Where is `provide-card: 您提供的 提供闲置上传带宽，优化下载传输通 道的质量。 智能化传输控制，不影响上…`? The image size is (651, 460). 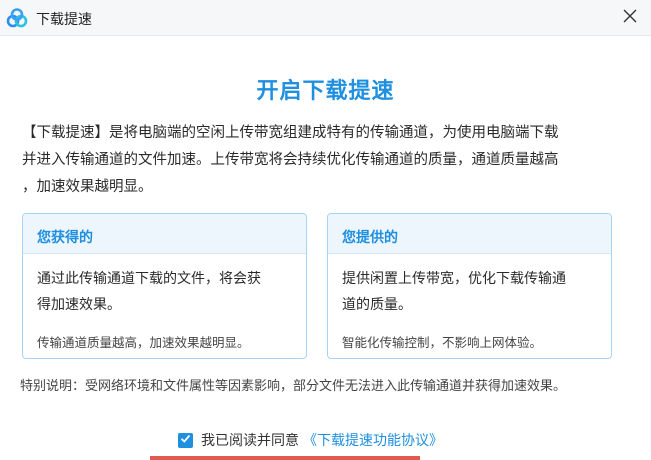
provide-card: 您提供的 提供闲置上传带宽，优化下载传输通 道的质量。 智能化传输控制，不影响上… is located at coordinates (469, 286).